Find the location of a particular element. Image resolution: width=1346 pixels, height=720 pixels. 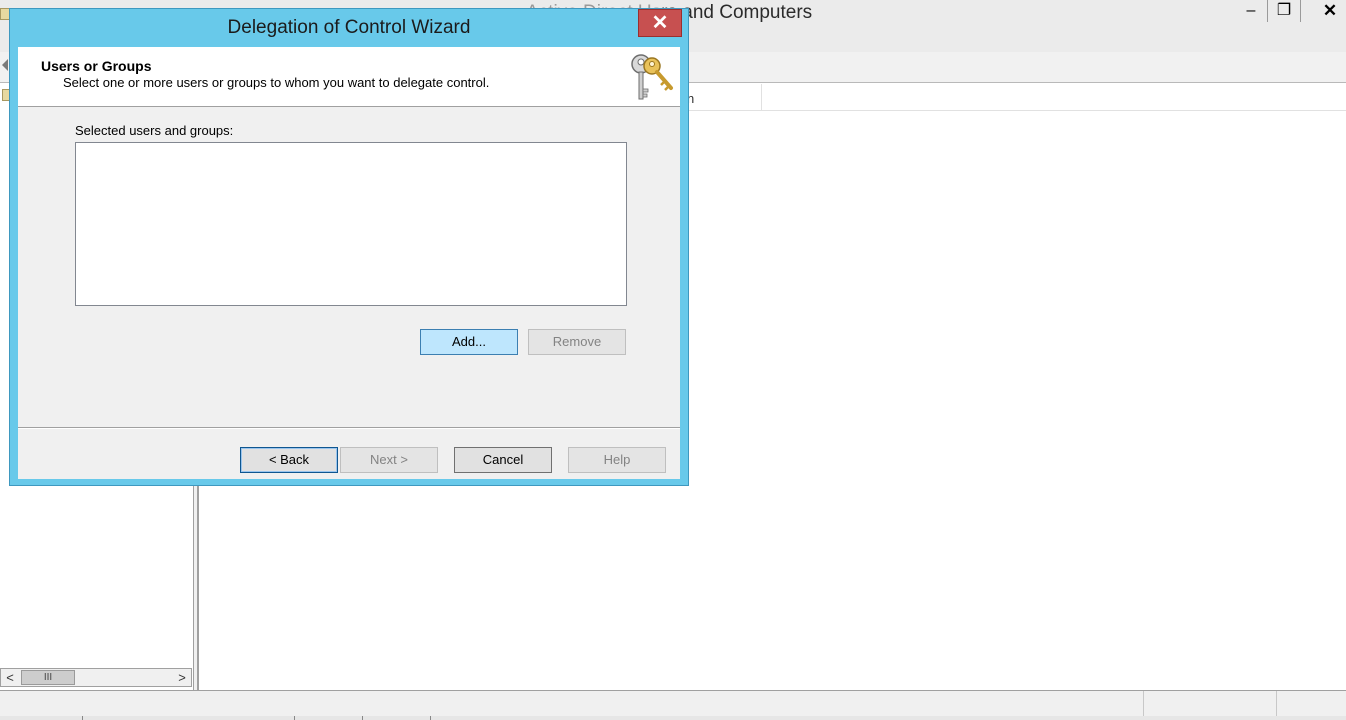

back-button: < Back is located at coordinates (289, 460).